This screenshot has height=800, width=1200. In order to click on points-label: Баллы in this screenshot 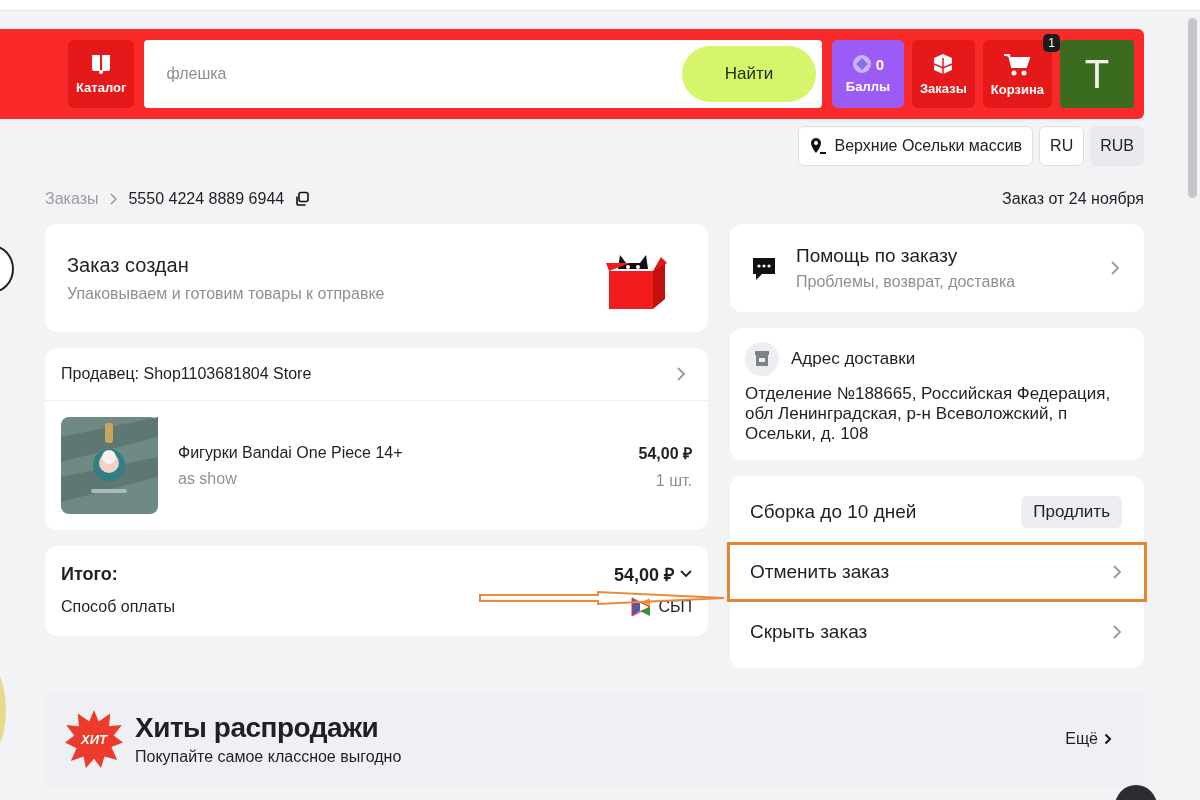, I will do `click(868, 86)`.